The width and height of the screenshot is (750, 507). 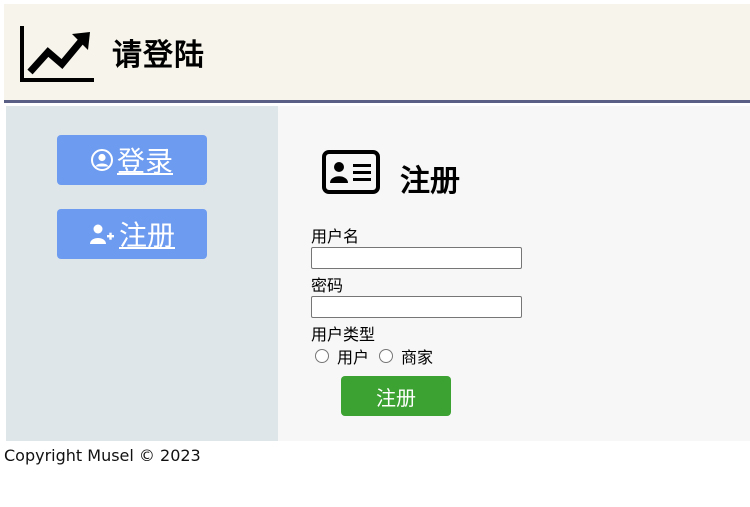 I want to click on username-field, so click(x=416, y=258).